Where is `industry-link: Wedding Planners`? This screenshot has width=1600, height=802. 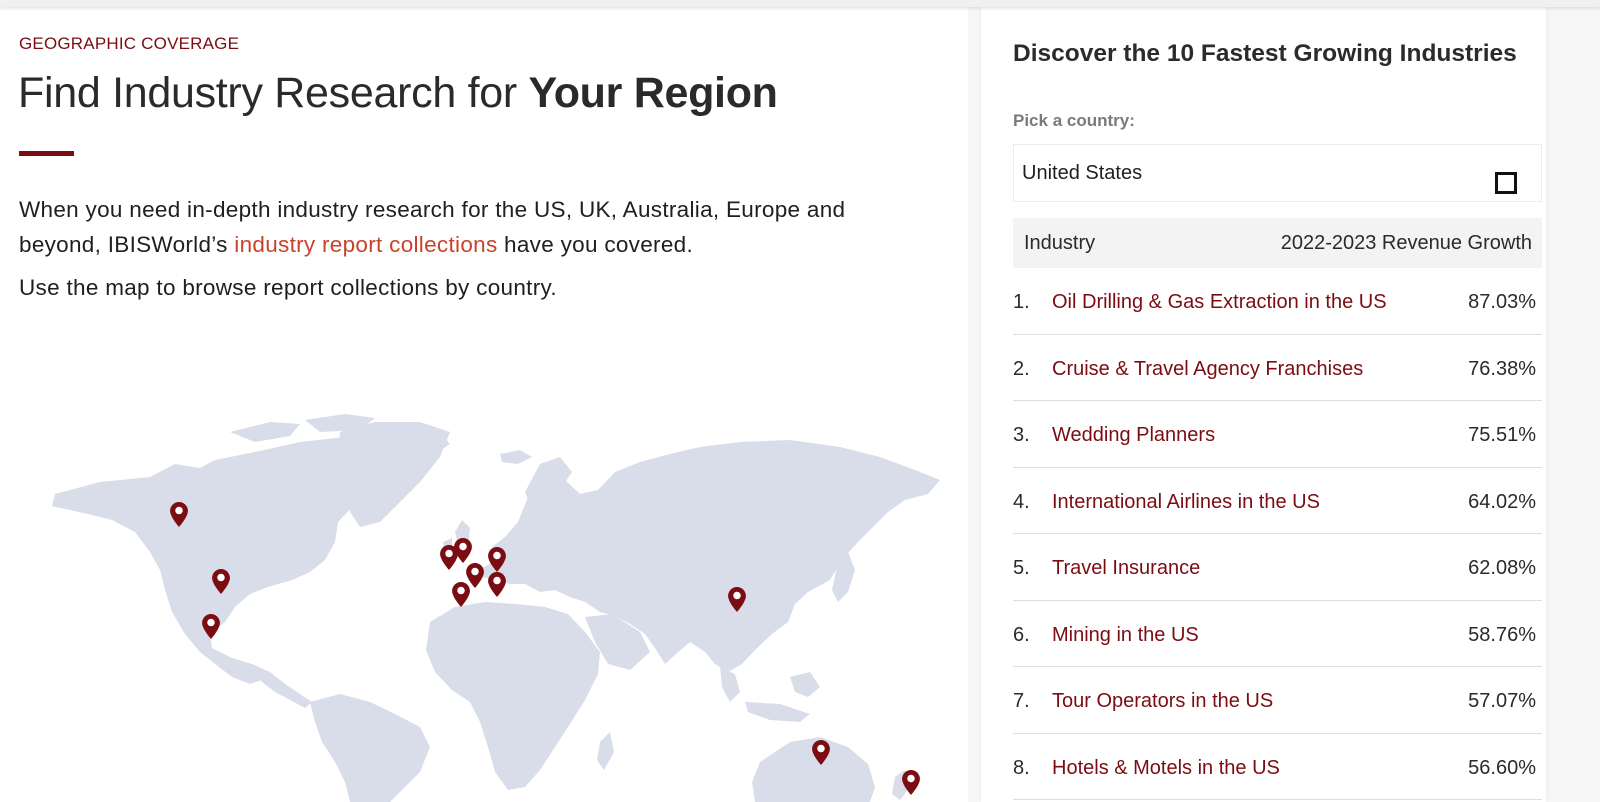
industry-link: Wedding Planners is located at coordinates (1133, 435).